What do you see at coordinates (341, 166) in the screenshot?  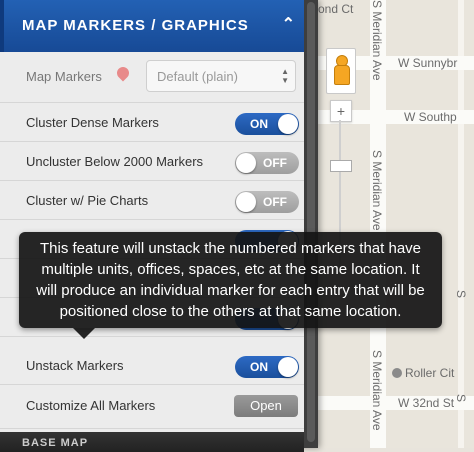 I see `zoom-slider-handle` at bounding box center [341, 166].